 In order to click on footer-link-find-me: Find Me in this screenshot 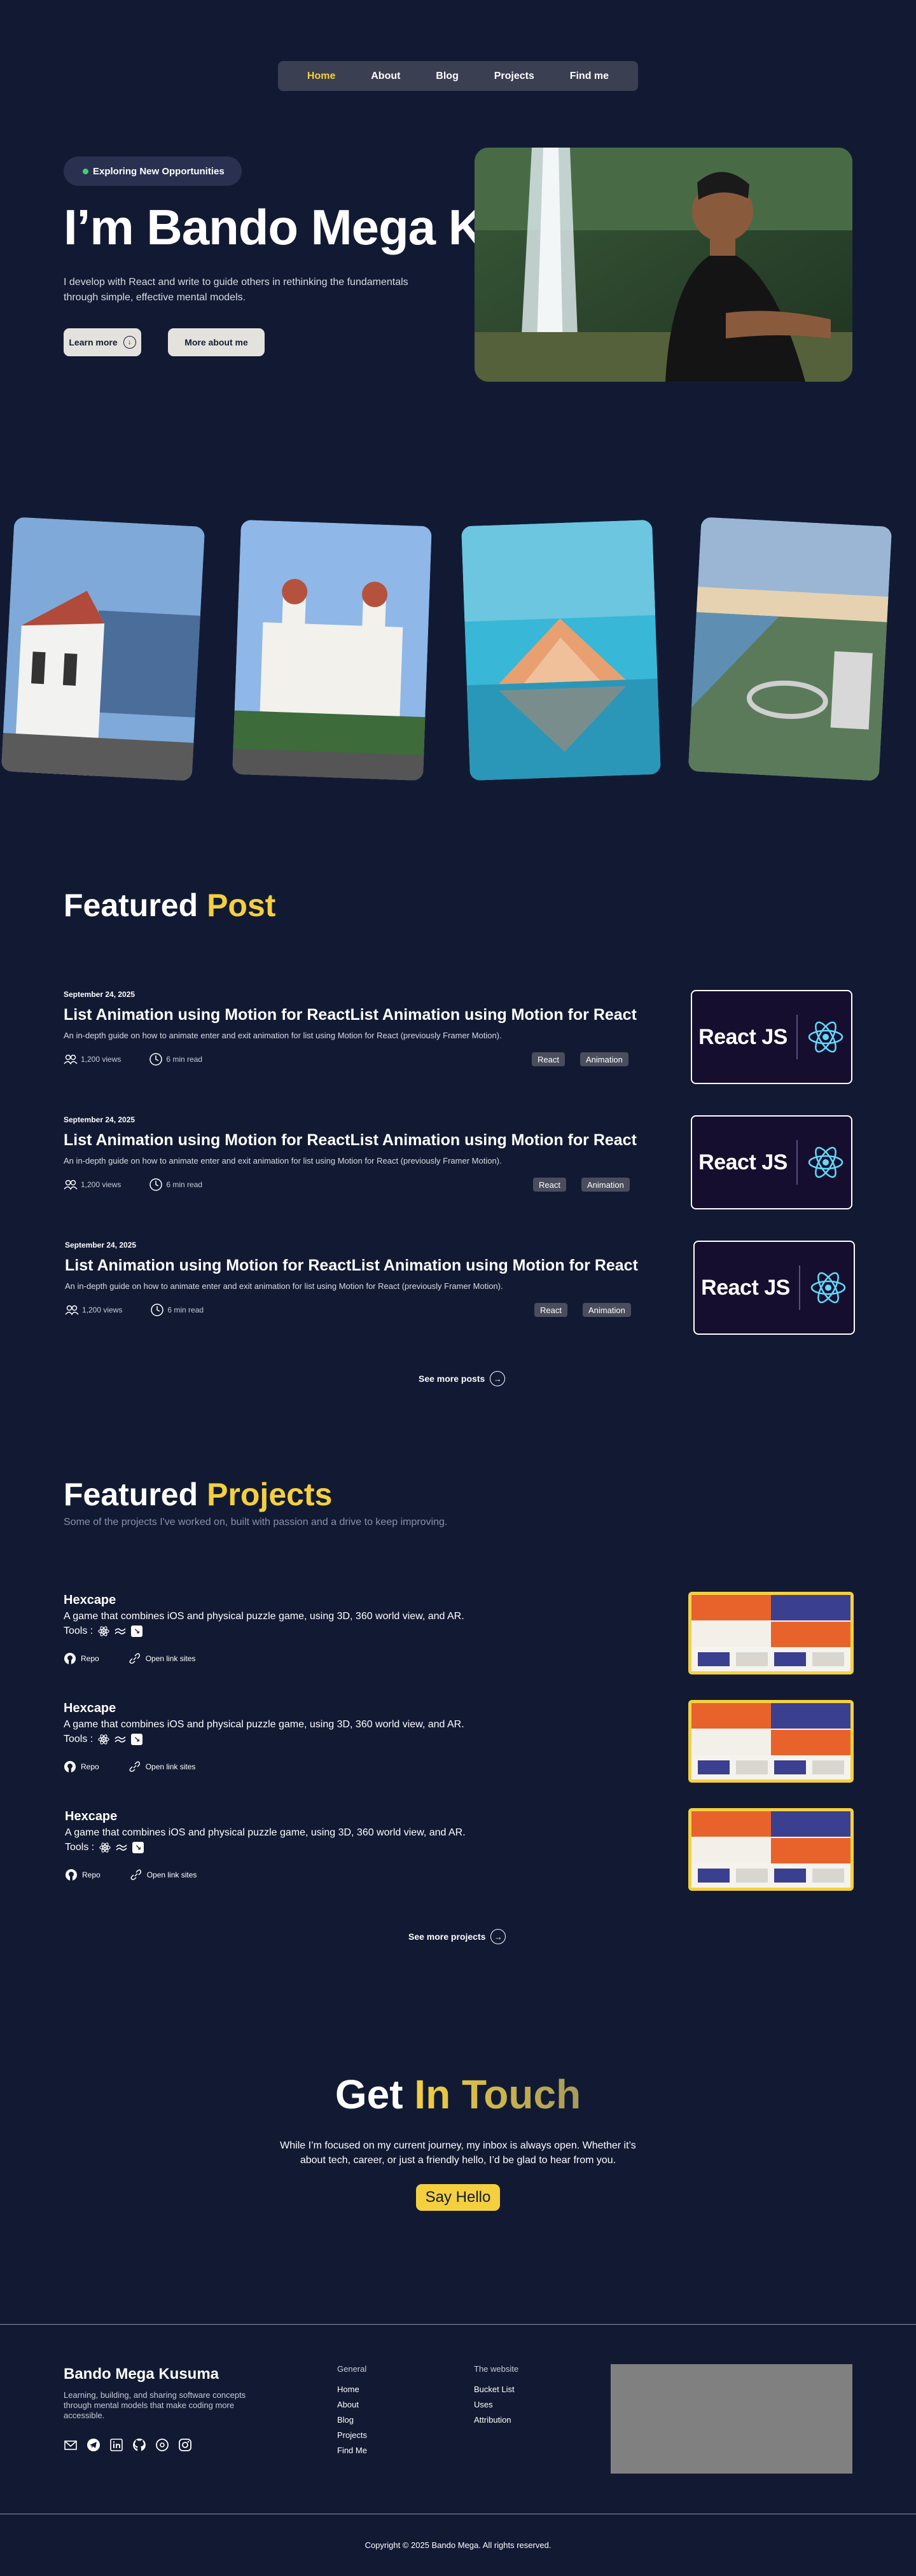, I will do `click(352, 2450)`.